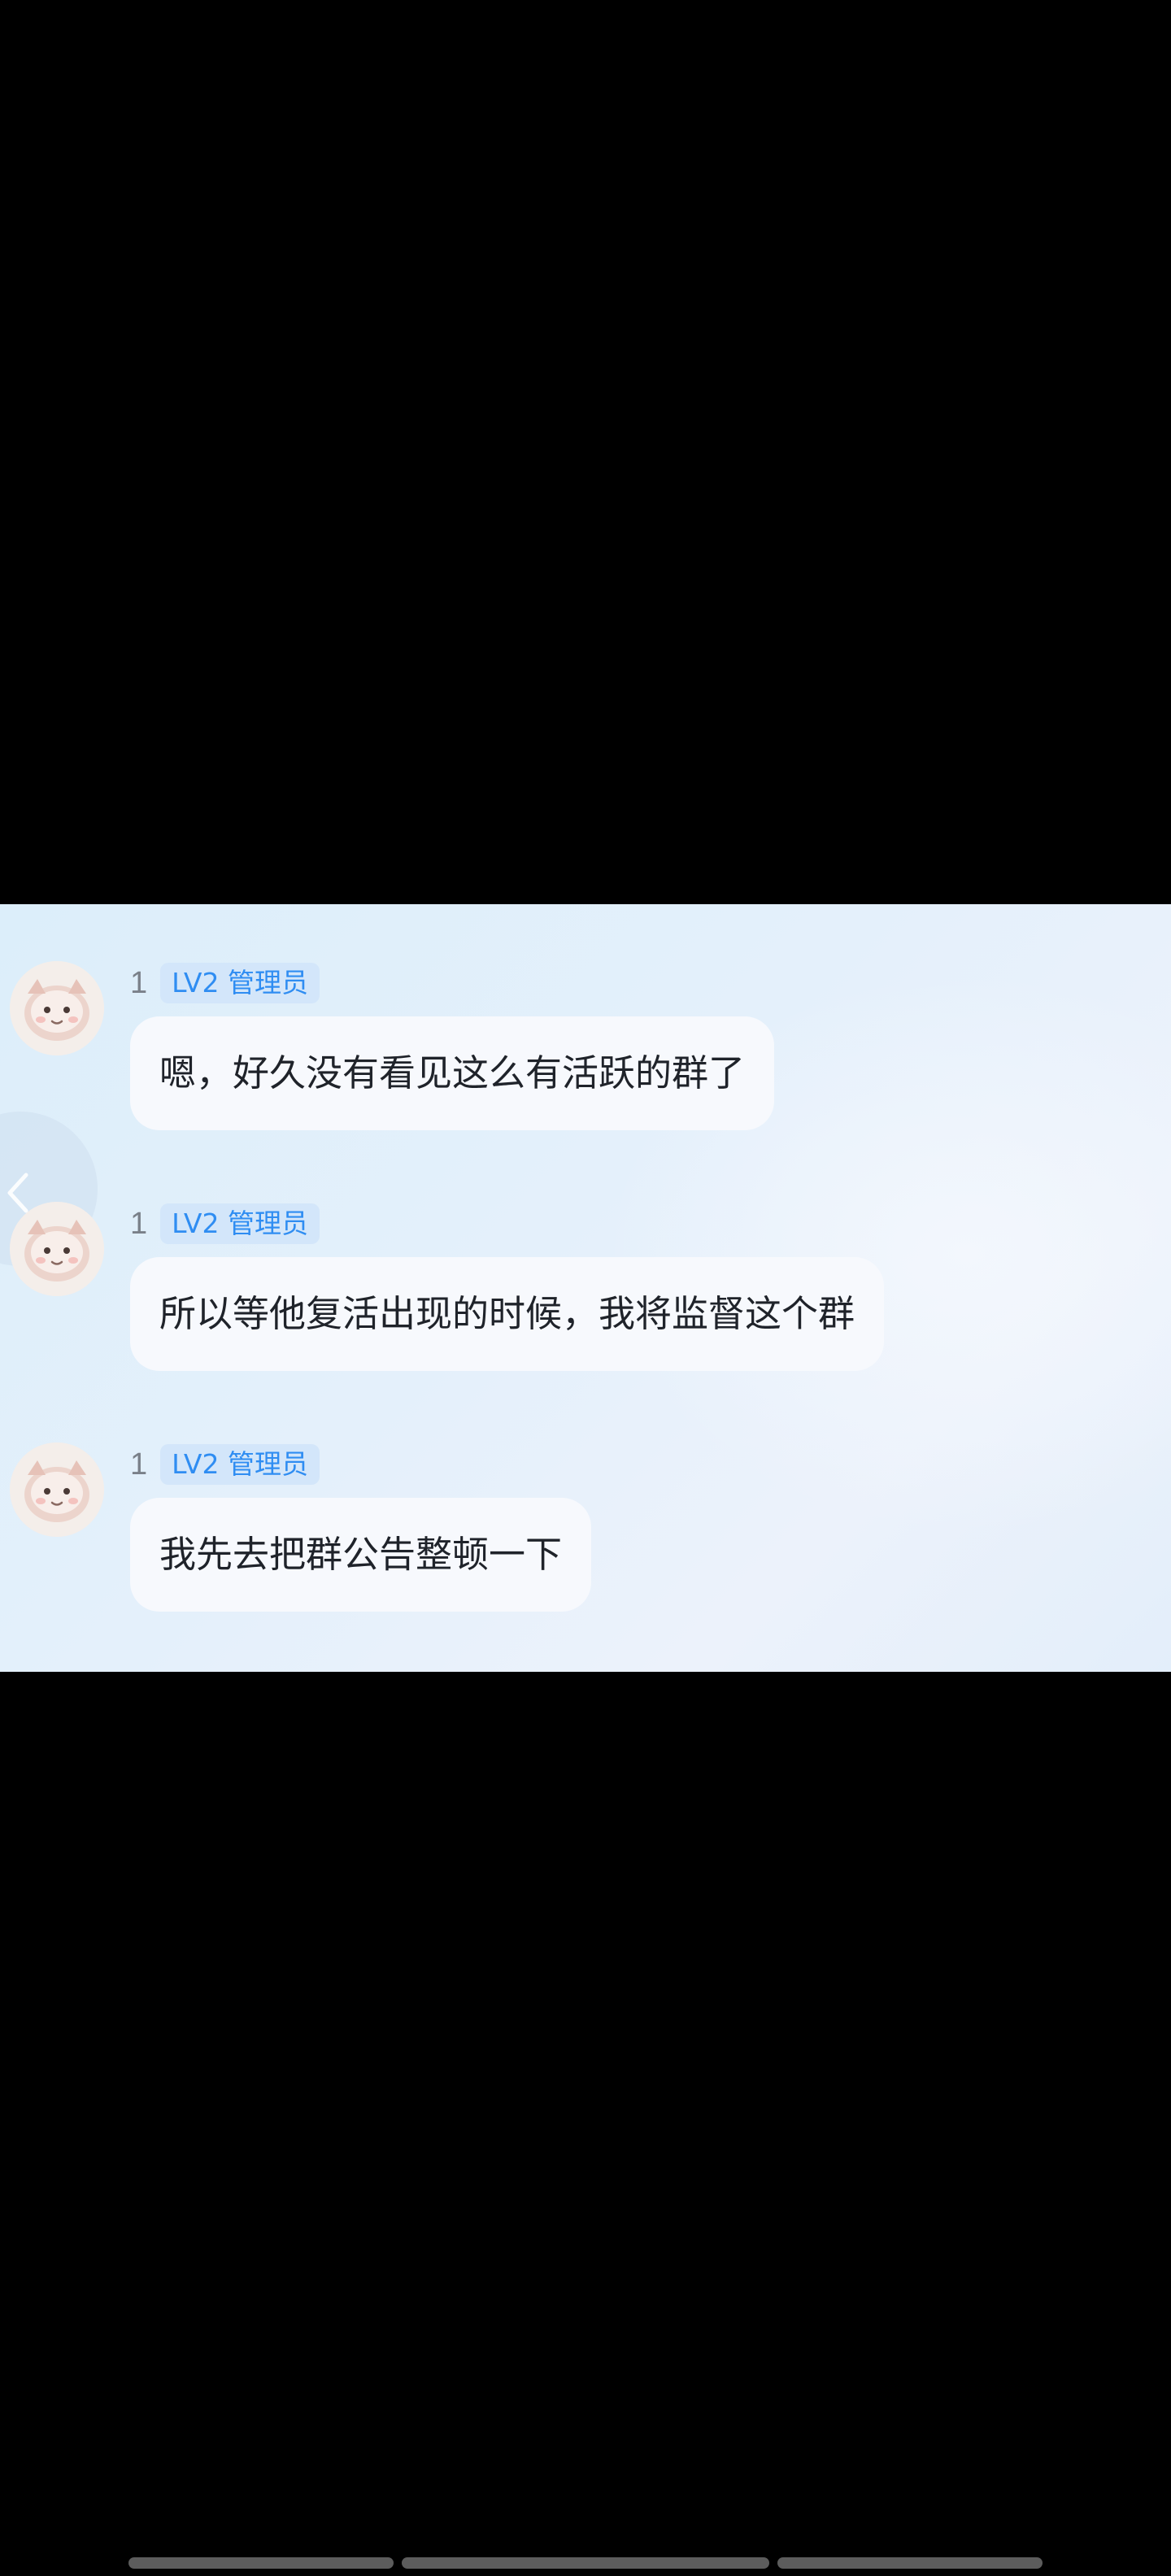 This screenshot has height=2576, width=1171. I want to click on message-bubble: 所以等他复活出现的时候，我将监督这个群, so click(507, 1314).